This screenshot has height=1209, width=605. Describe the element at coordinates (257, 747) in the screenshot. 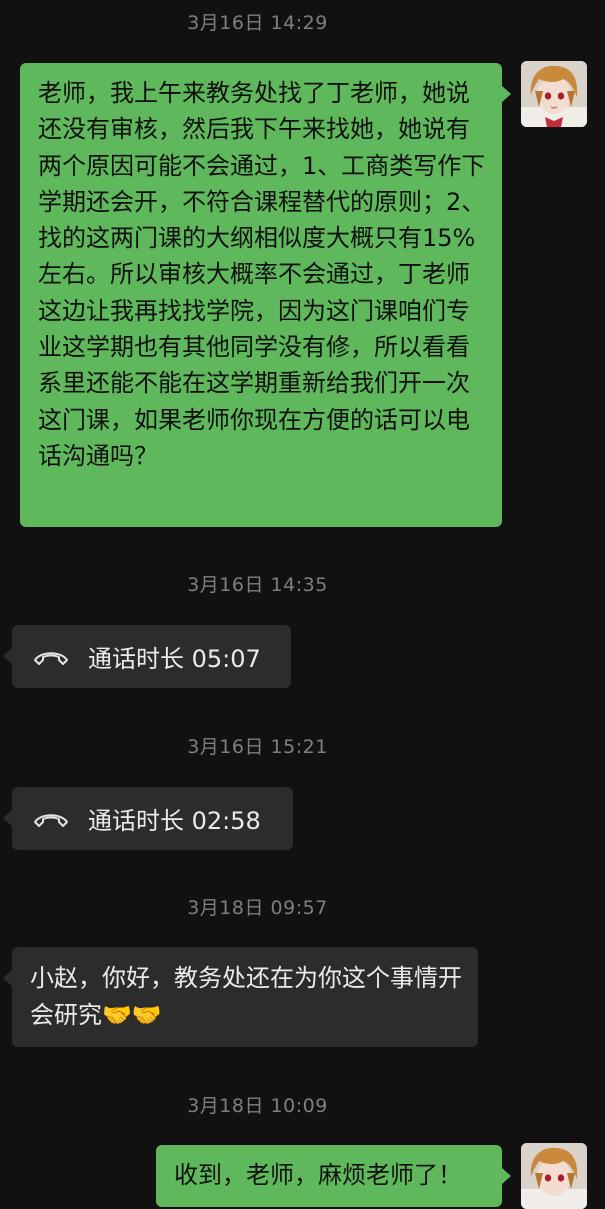

I see `timestamp: 3月16日 15:21` at that location.